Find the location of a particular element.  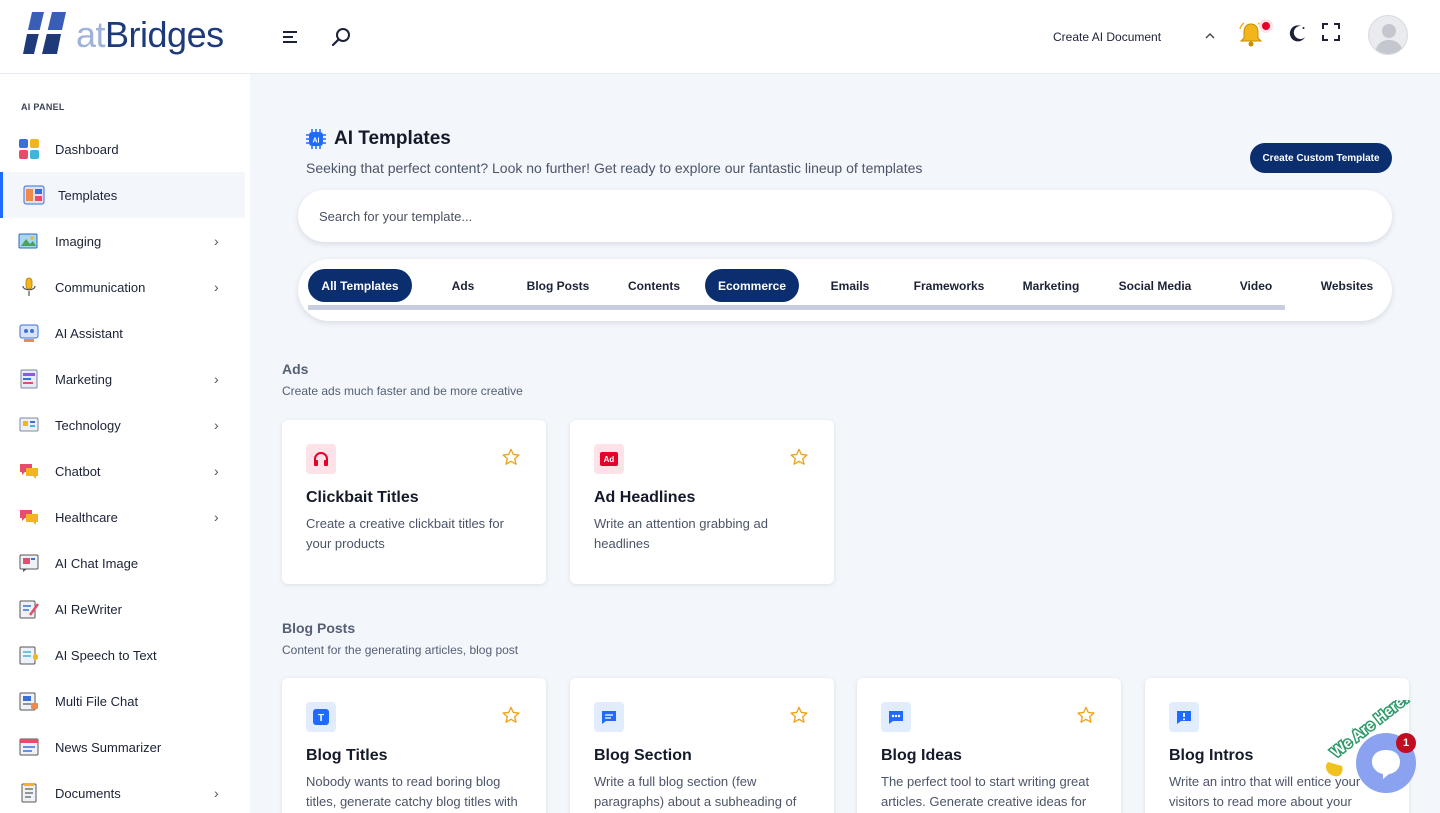

card-title: Blog Intros is located at coordinates (1211, 755).